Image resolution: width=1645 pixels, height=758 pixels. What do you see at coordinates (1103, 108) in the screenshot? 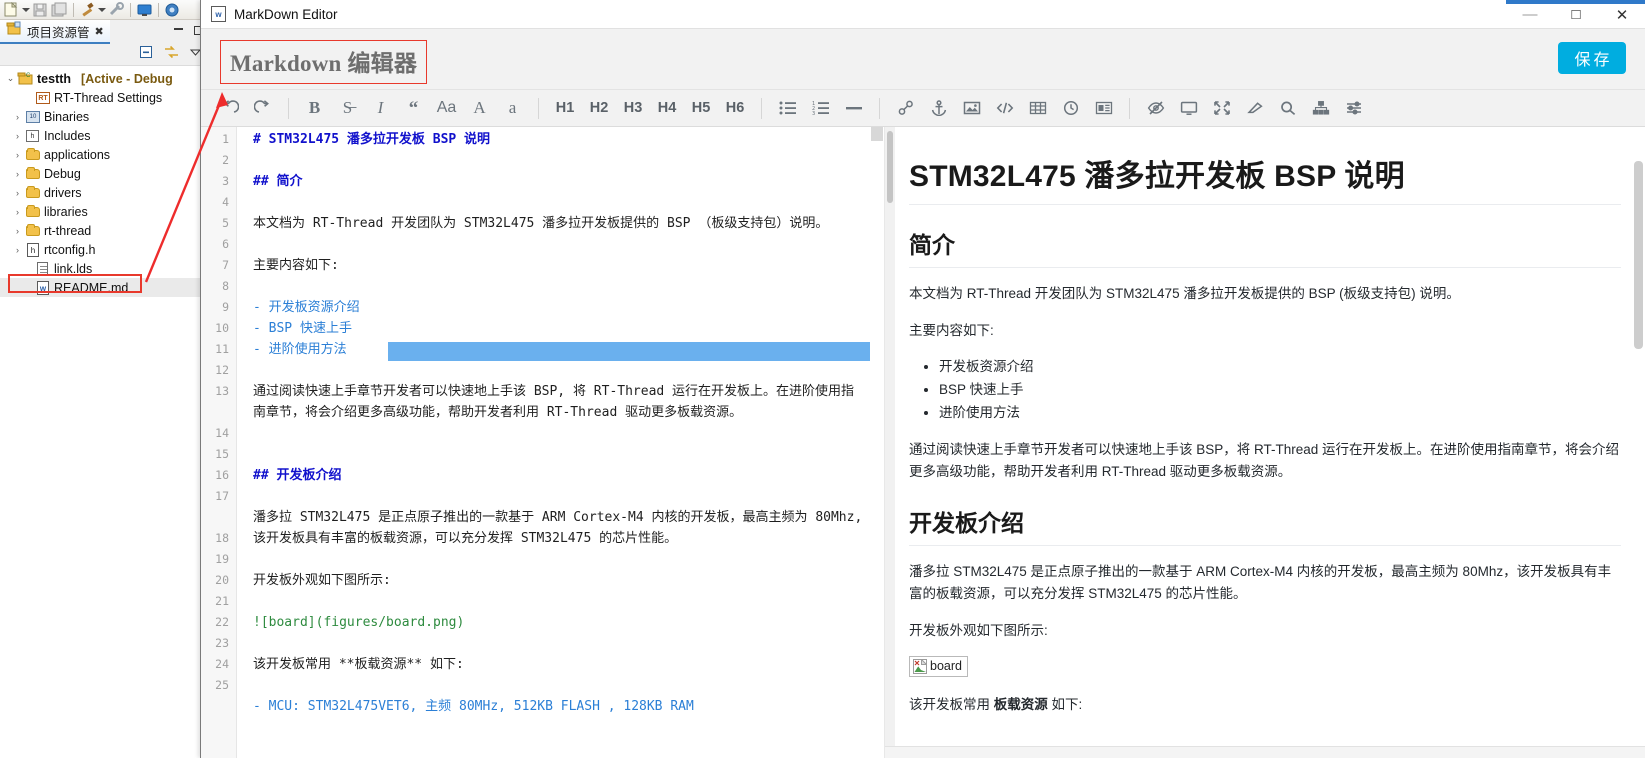
I see `reference-icon` at bounding box center [1103, 108].